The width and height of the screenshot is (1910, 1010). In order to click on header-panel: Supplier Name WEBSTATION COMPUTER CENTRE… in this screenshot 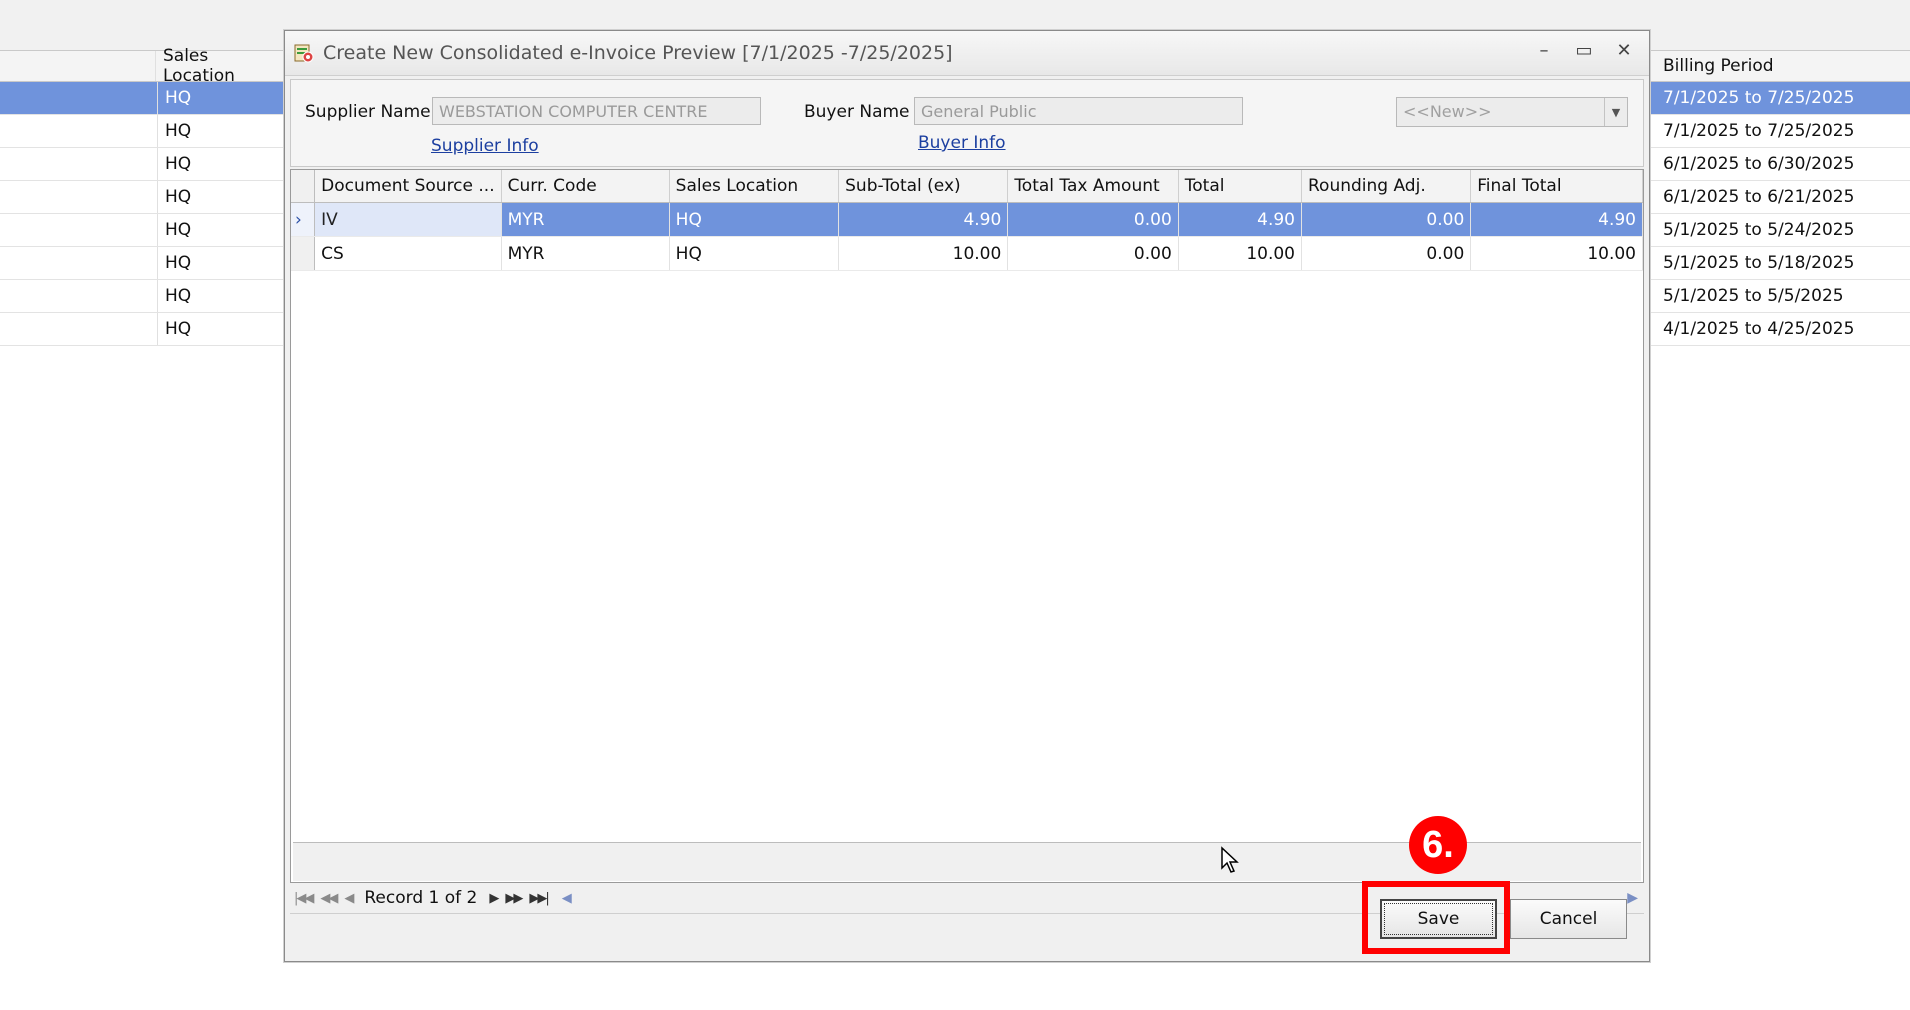, I will do `click(967, 123)`.